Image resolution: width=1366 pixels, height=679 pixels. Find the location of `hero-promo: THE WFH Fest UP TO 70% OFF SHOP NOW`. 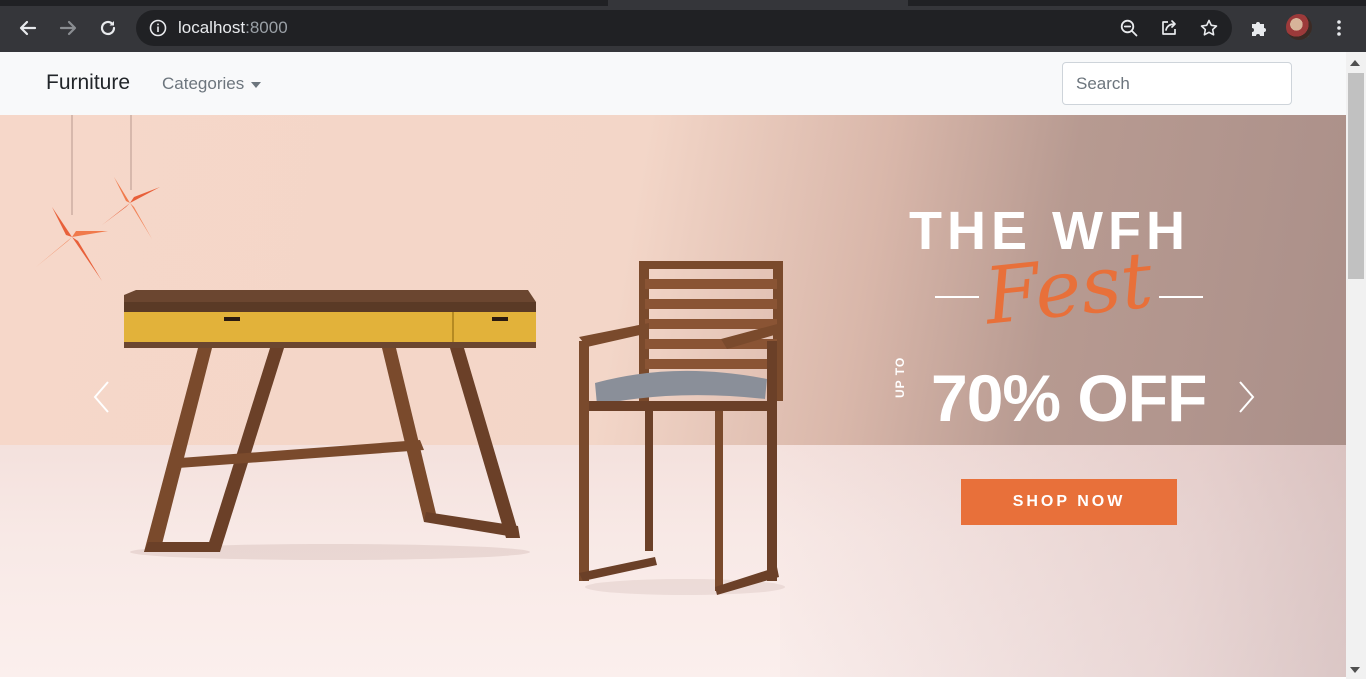

hero-promo: THE WFH Fest UP TO 70% OFF SHOP NOW is located at coordinates (1069, 370).